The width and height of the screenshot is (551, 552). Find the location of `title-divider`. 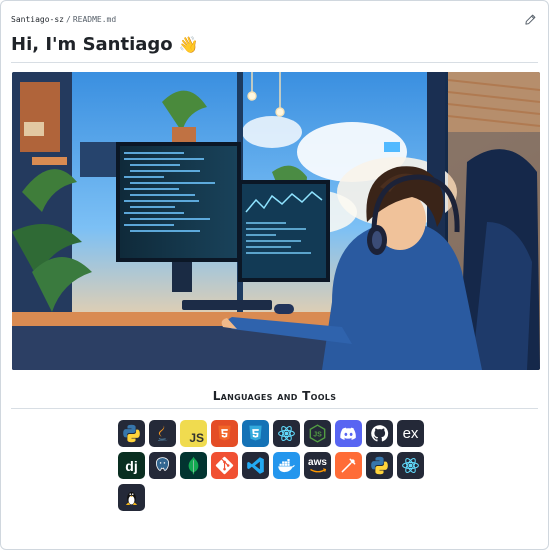

title-divider is located at coordinates (274, 62).